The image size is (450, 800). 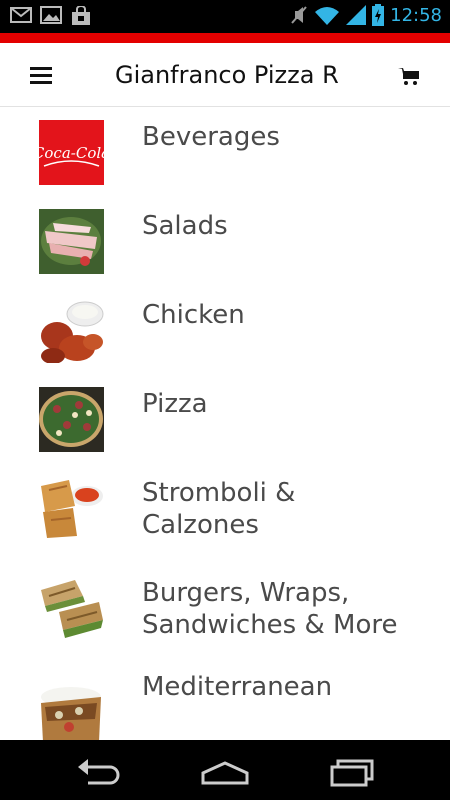 I want to click on brand-stripe, so click(x=225, y=38).